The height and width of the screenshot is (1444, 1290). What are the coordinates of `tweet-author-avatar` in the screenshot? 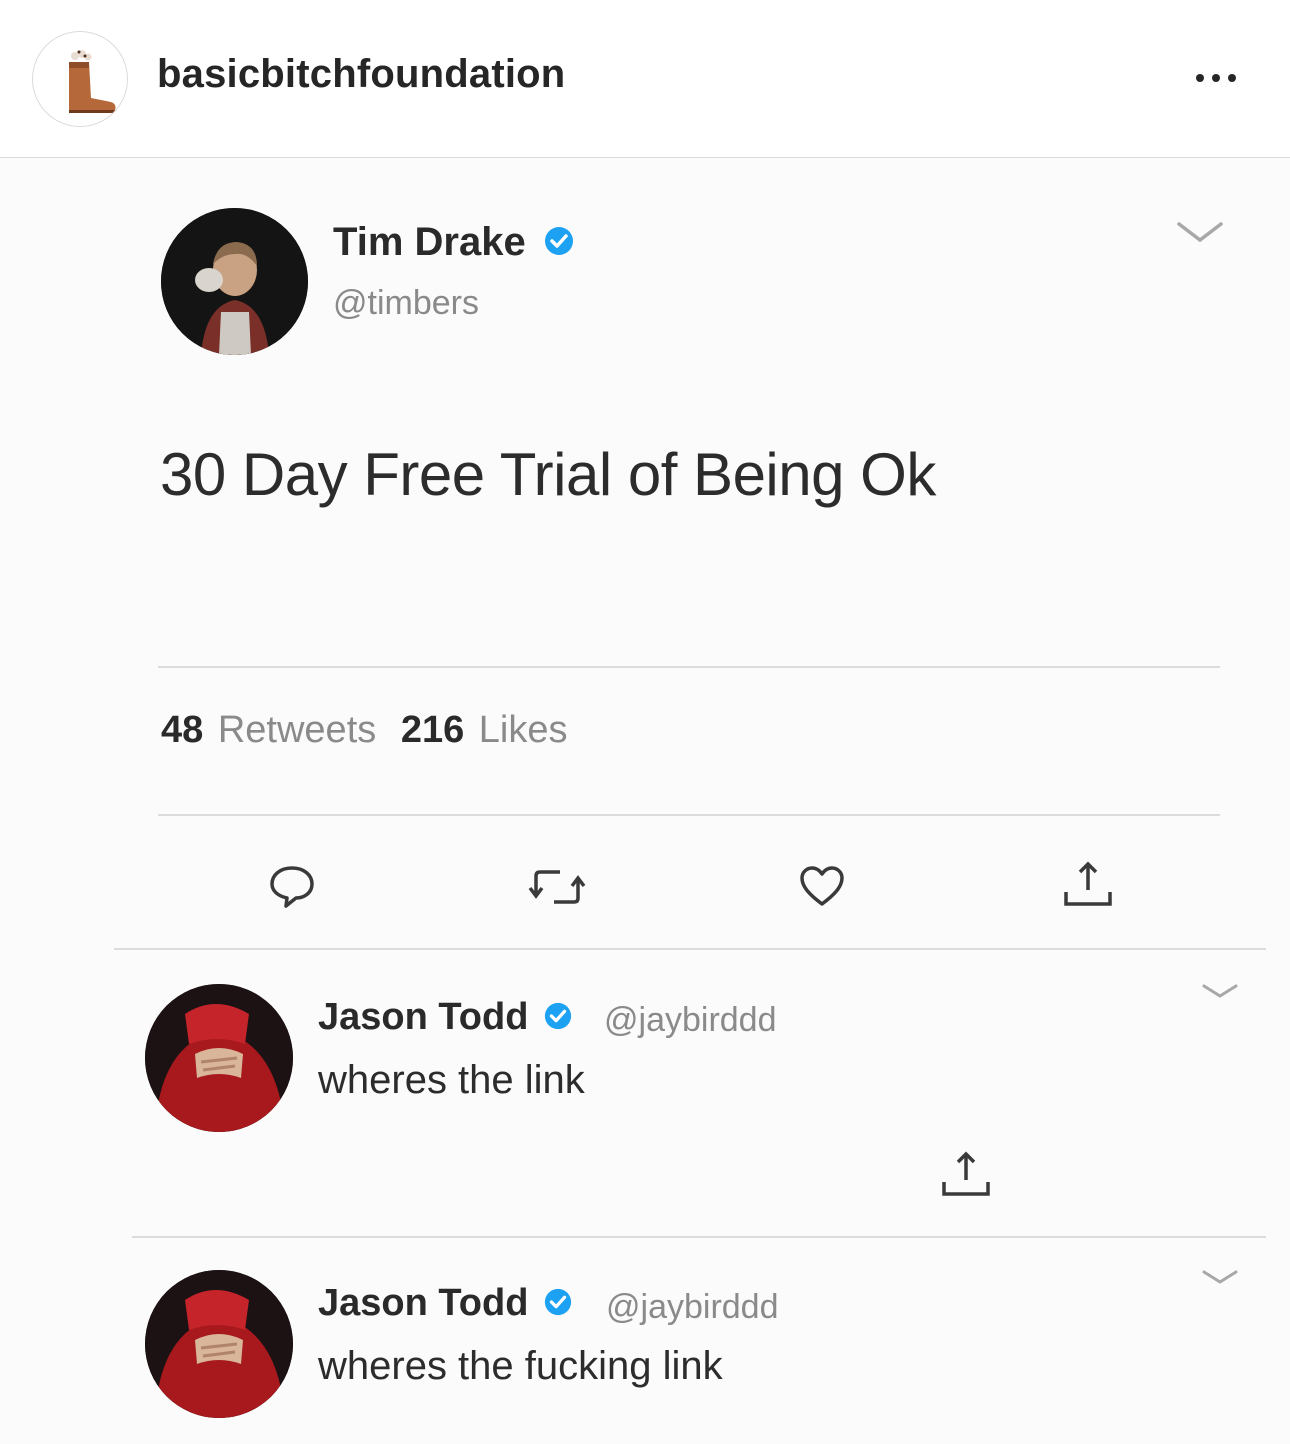 It's located at (234, 281).